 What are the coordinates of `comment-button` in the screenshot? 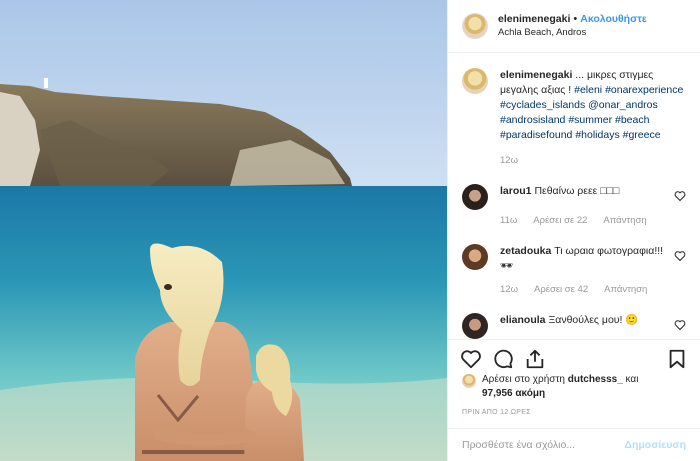 It's located at (503, 359).